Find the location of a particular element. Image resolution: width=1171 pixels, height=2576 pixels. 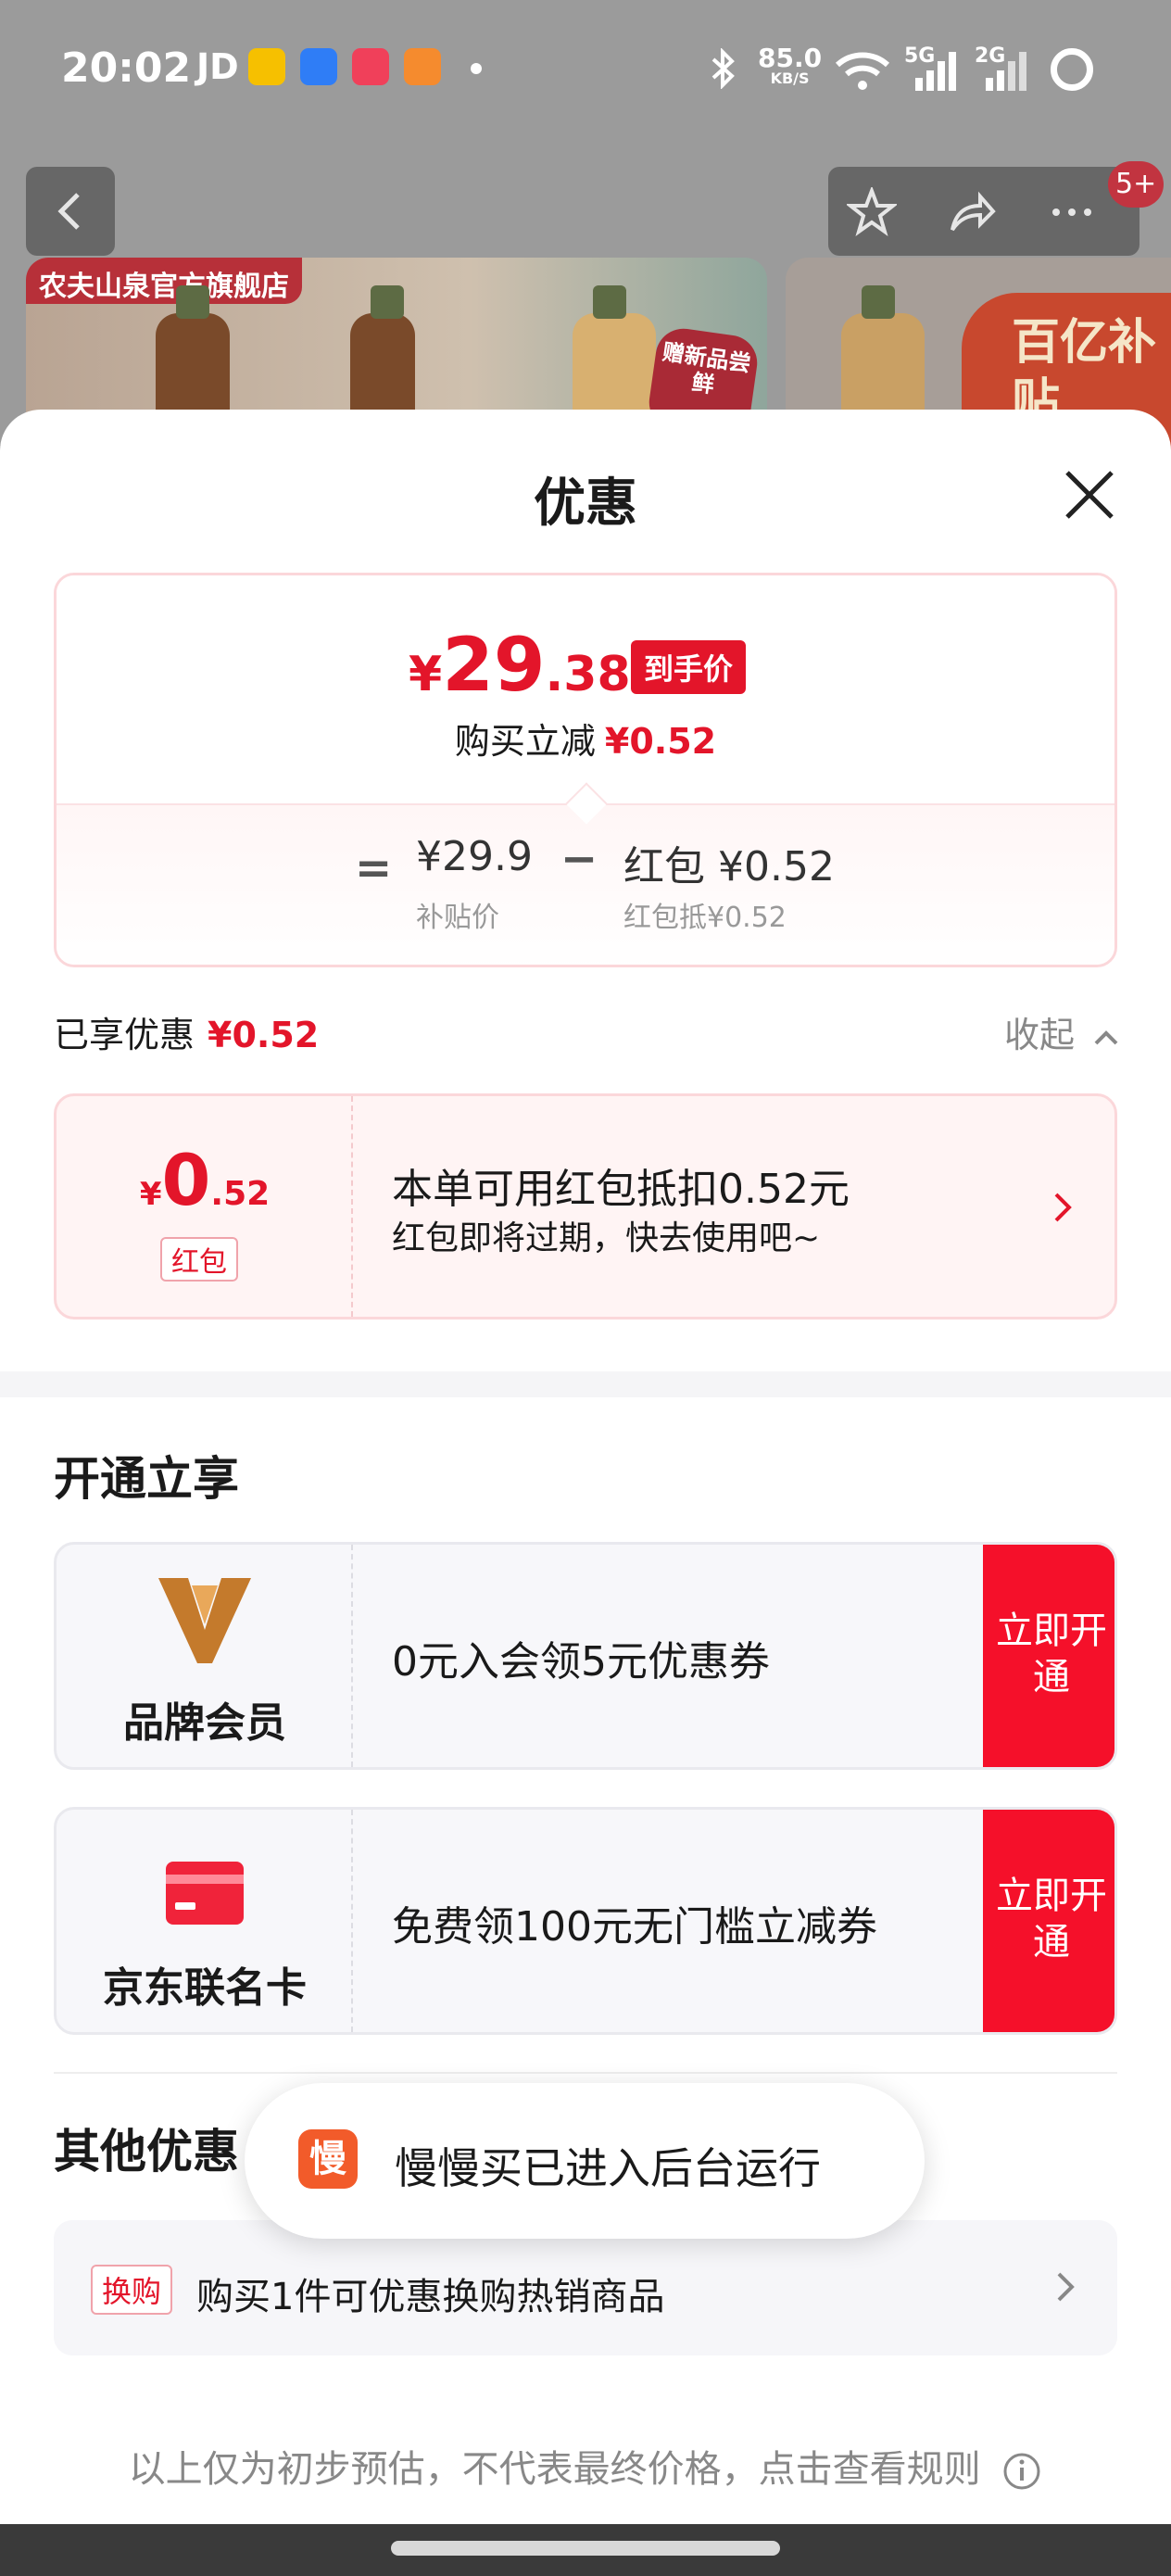

trade-in-tag: 换购 is located at coordinates (132, 2290).